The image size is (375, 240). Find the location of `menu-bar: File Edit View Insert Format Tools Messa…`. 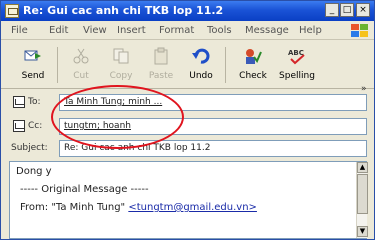

menu-bar: File Edit View Insert Format Tools Messa… is located at coordinates (187, 31).